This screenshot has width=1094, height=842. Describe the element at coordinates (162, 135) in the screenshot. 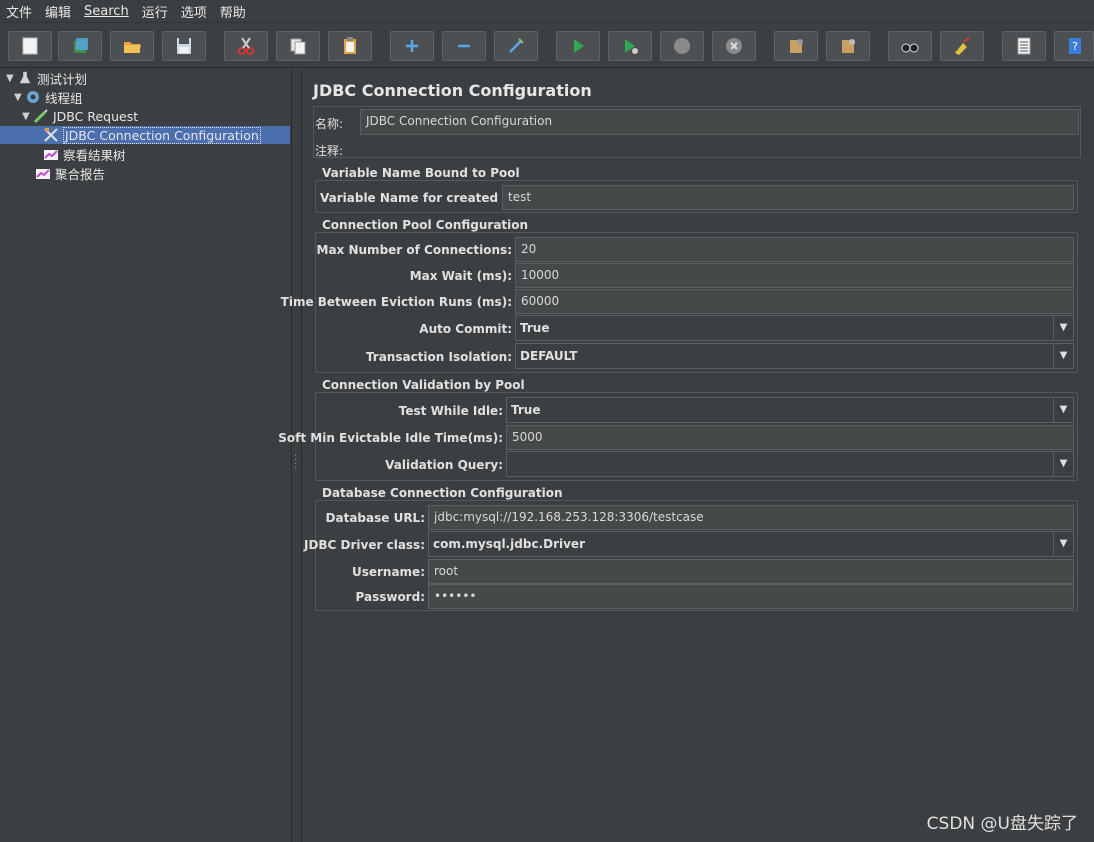

I see `tree-node-label: JDBC Connection Configuration` at that location.